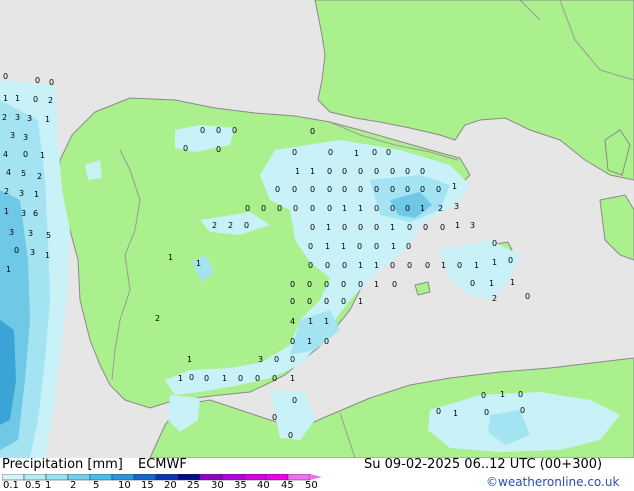  I want to click on legend-tick: 1, so click(48, 485).